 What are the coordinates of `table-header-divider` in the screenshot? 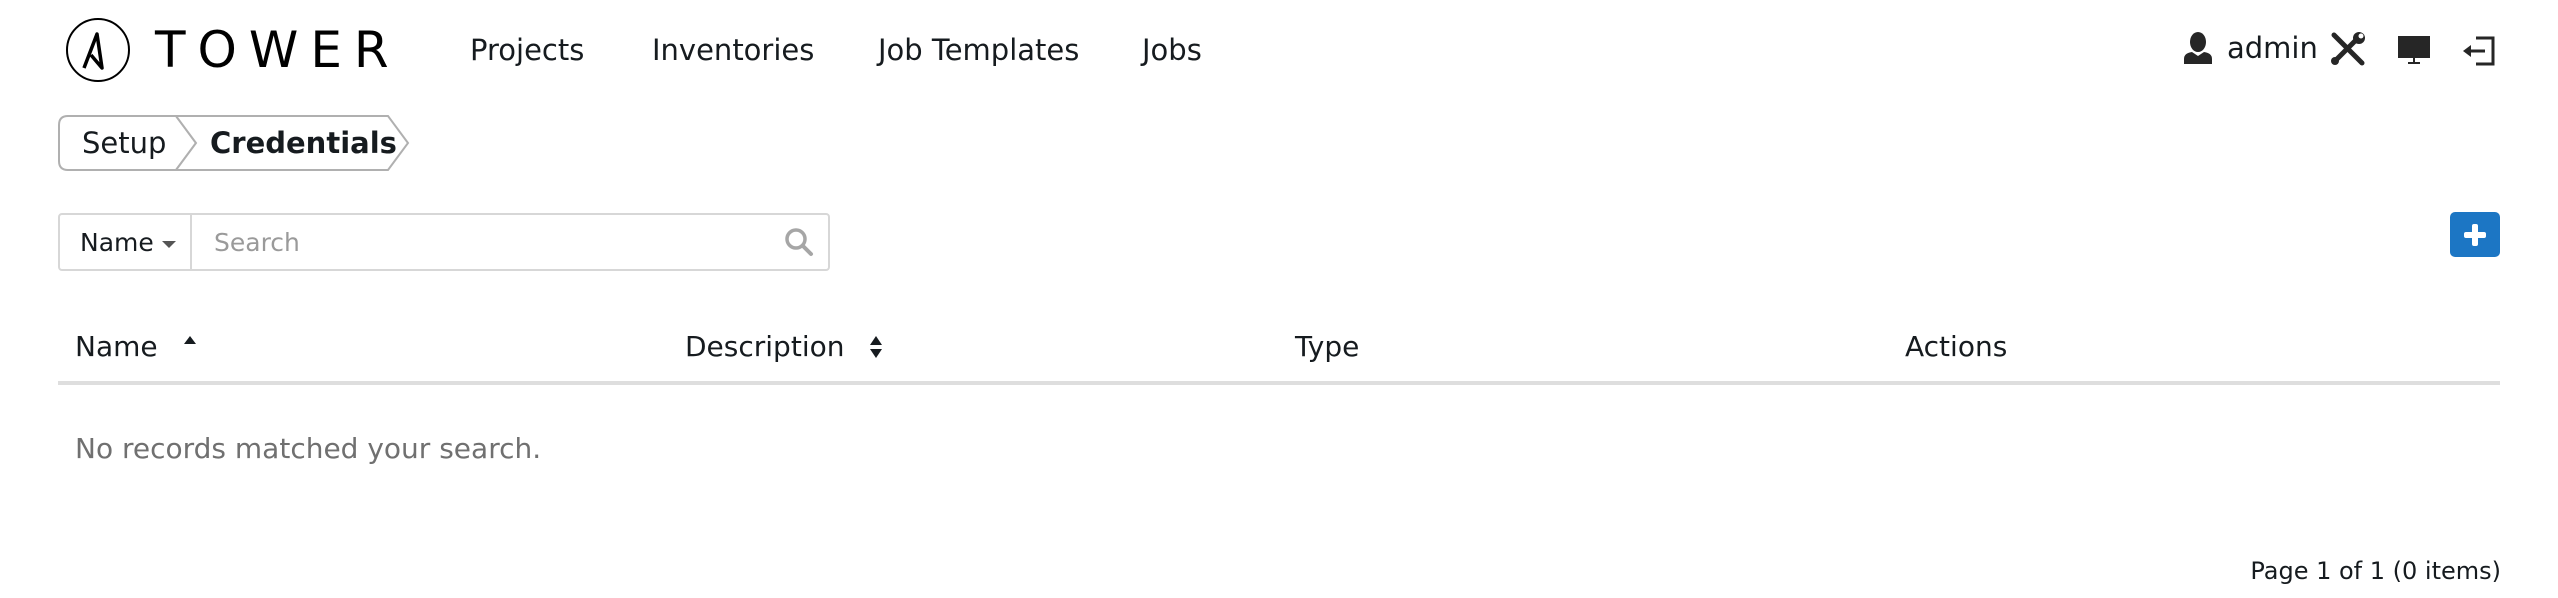 It's located at (1279, 383).